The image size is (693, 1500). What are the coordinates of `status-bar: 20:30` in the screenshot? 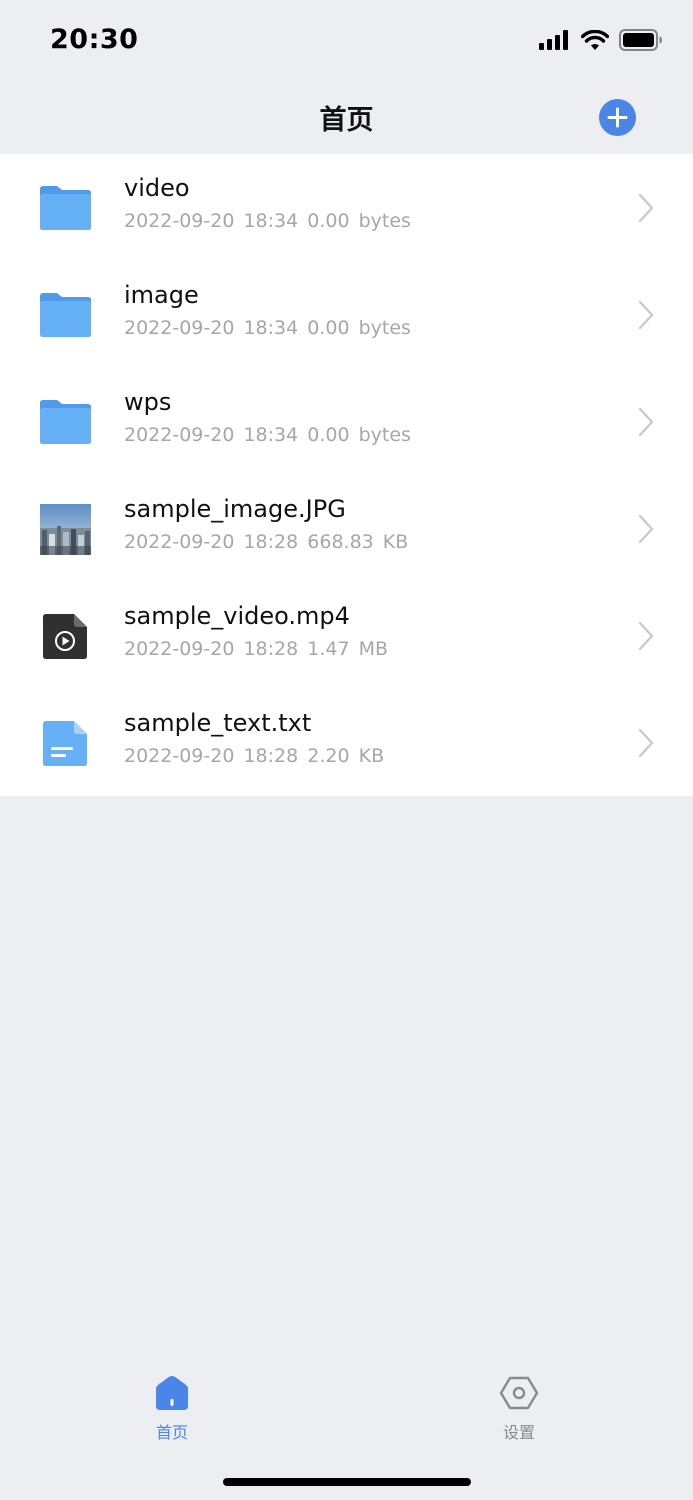 It's located at (346, 42).